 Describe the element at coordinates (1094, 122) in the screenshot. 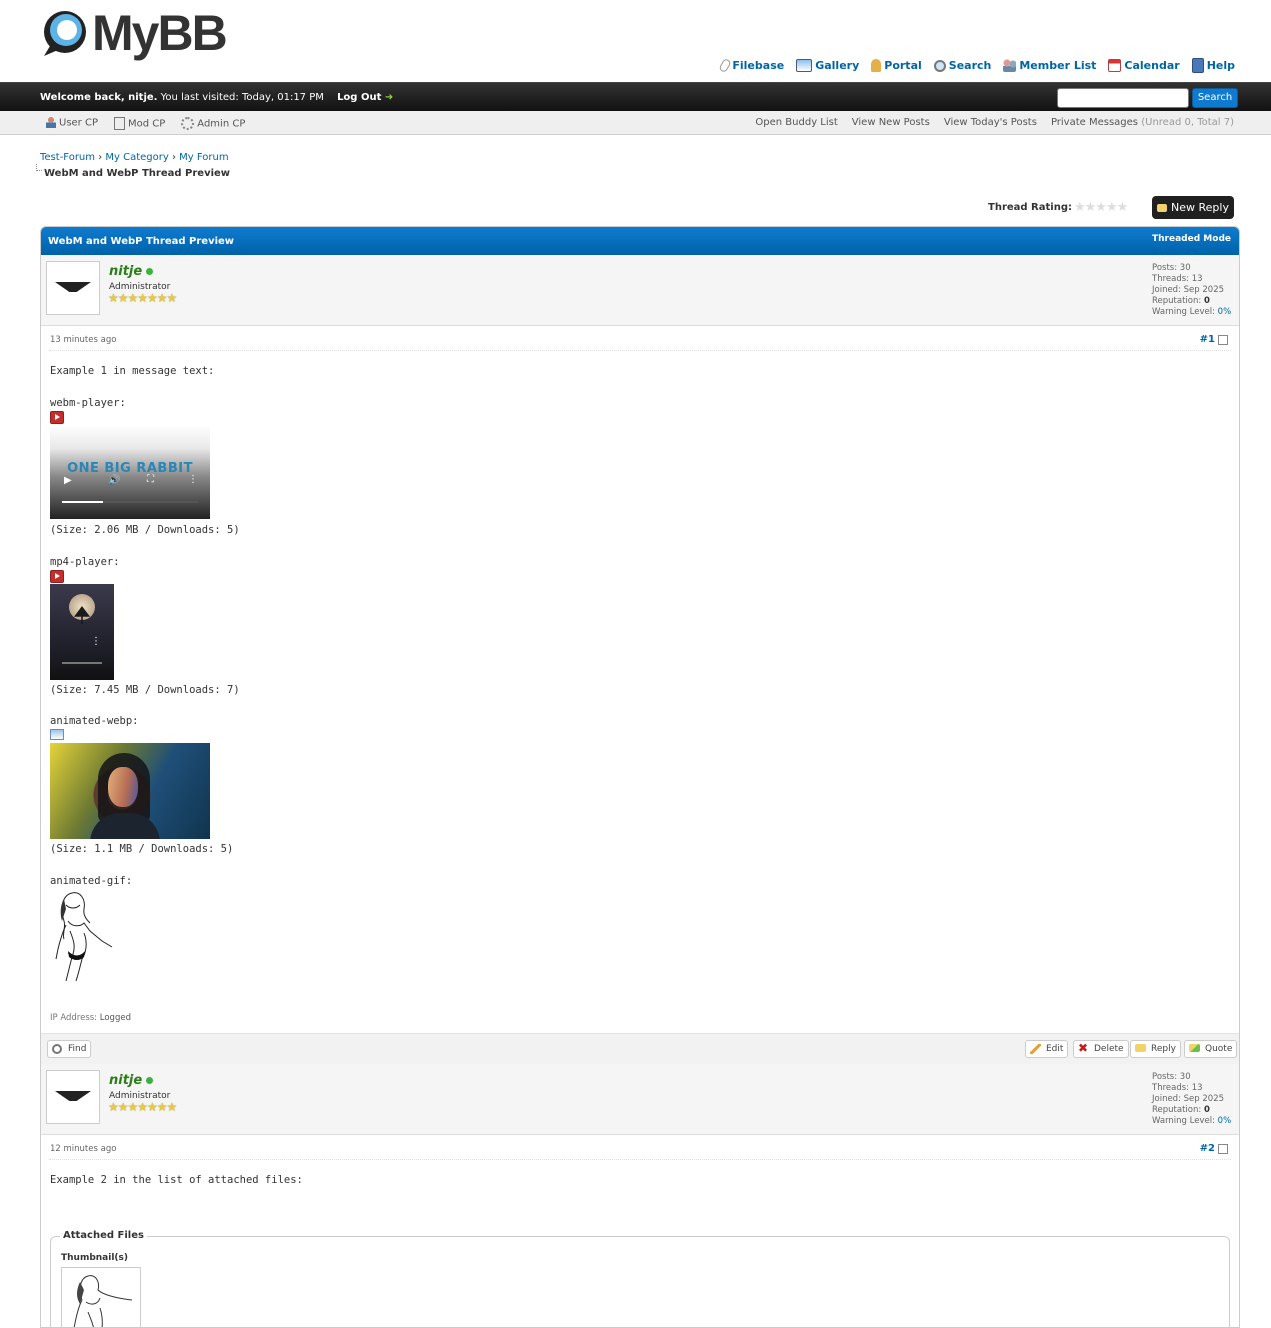

I see `pm-label: Private Messages` at that location.